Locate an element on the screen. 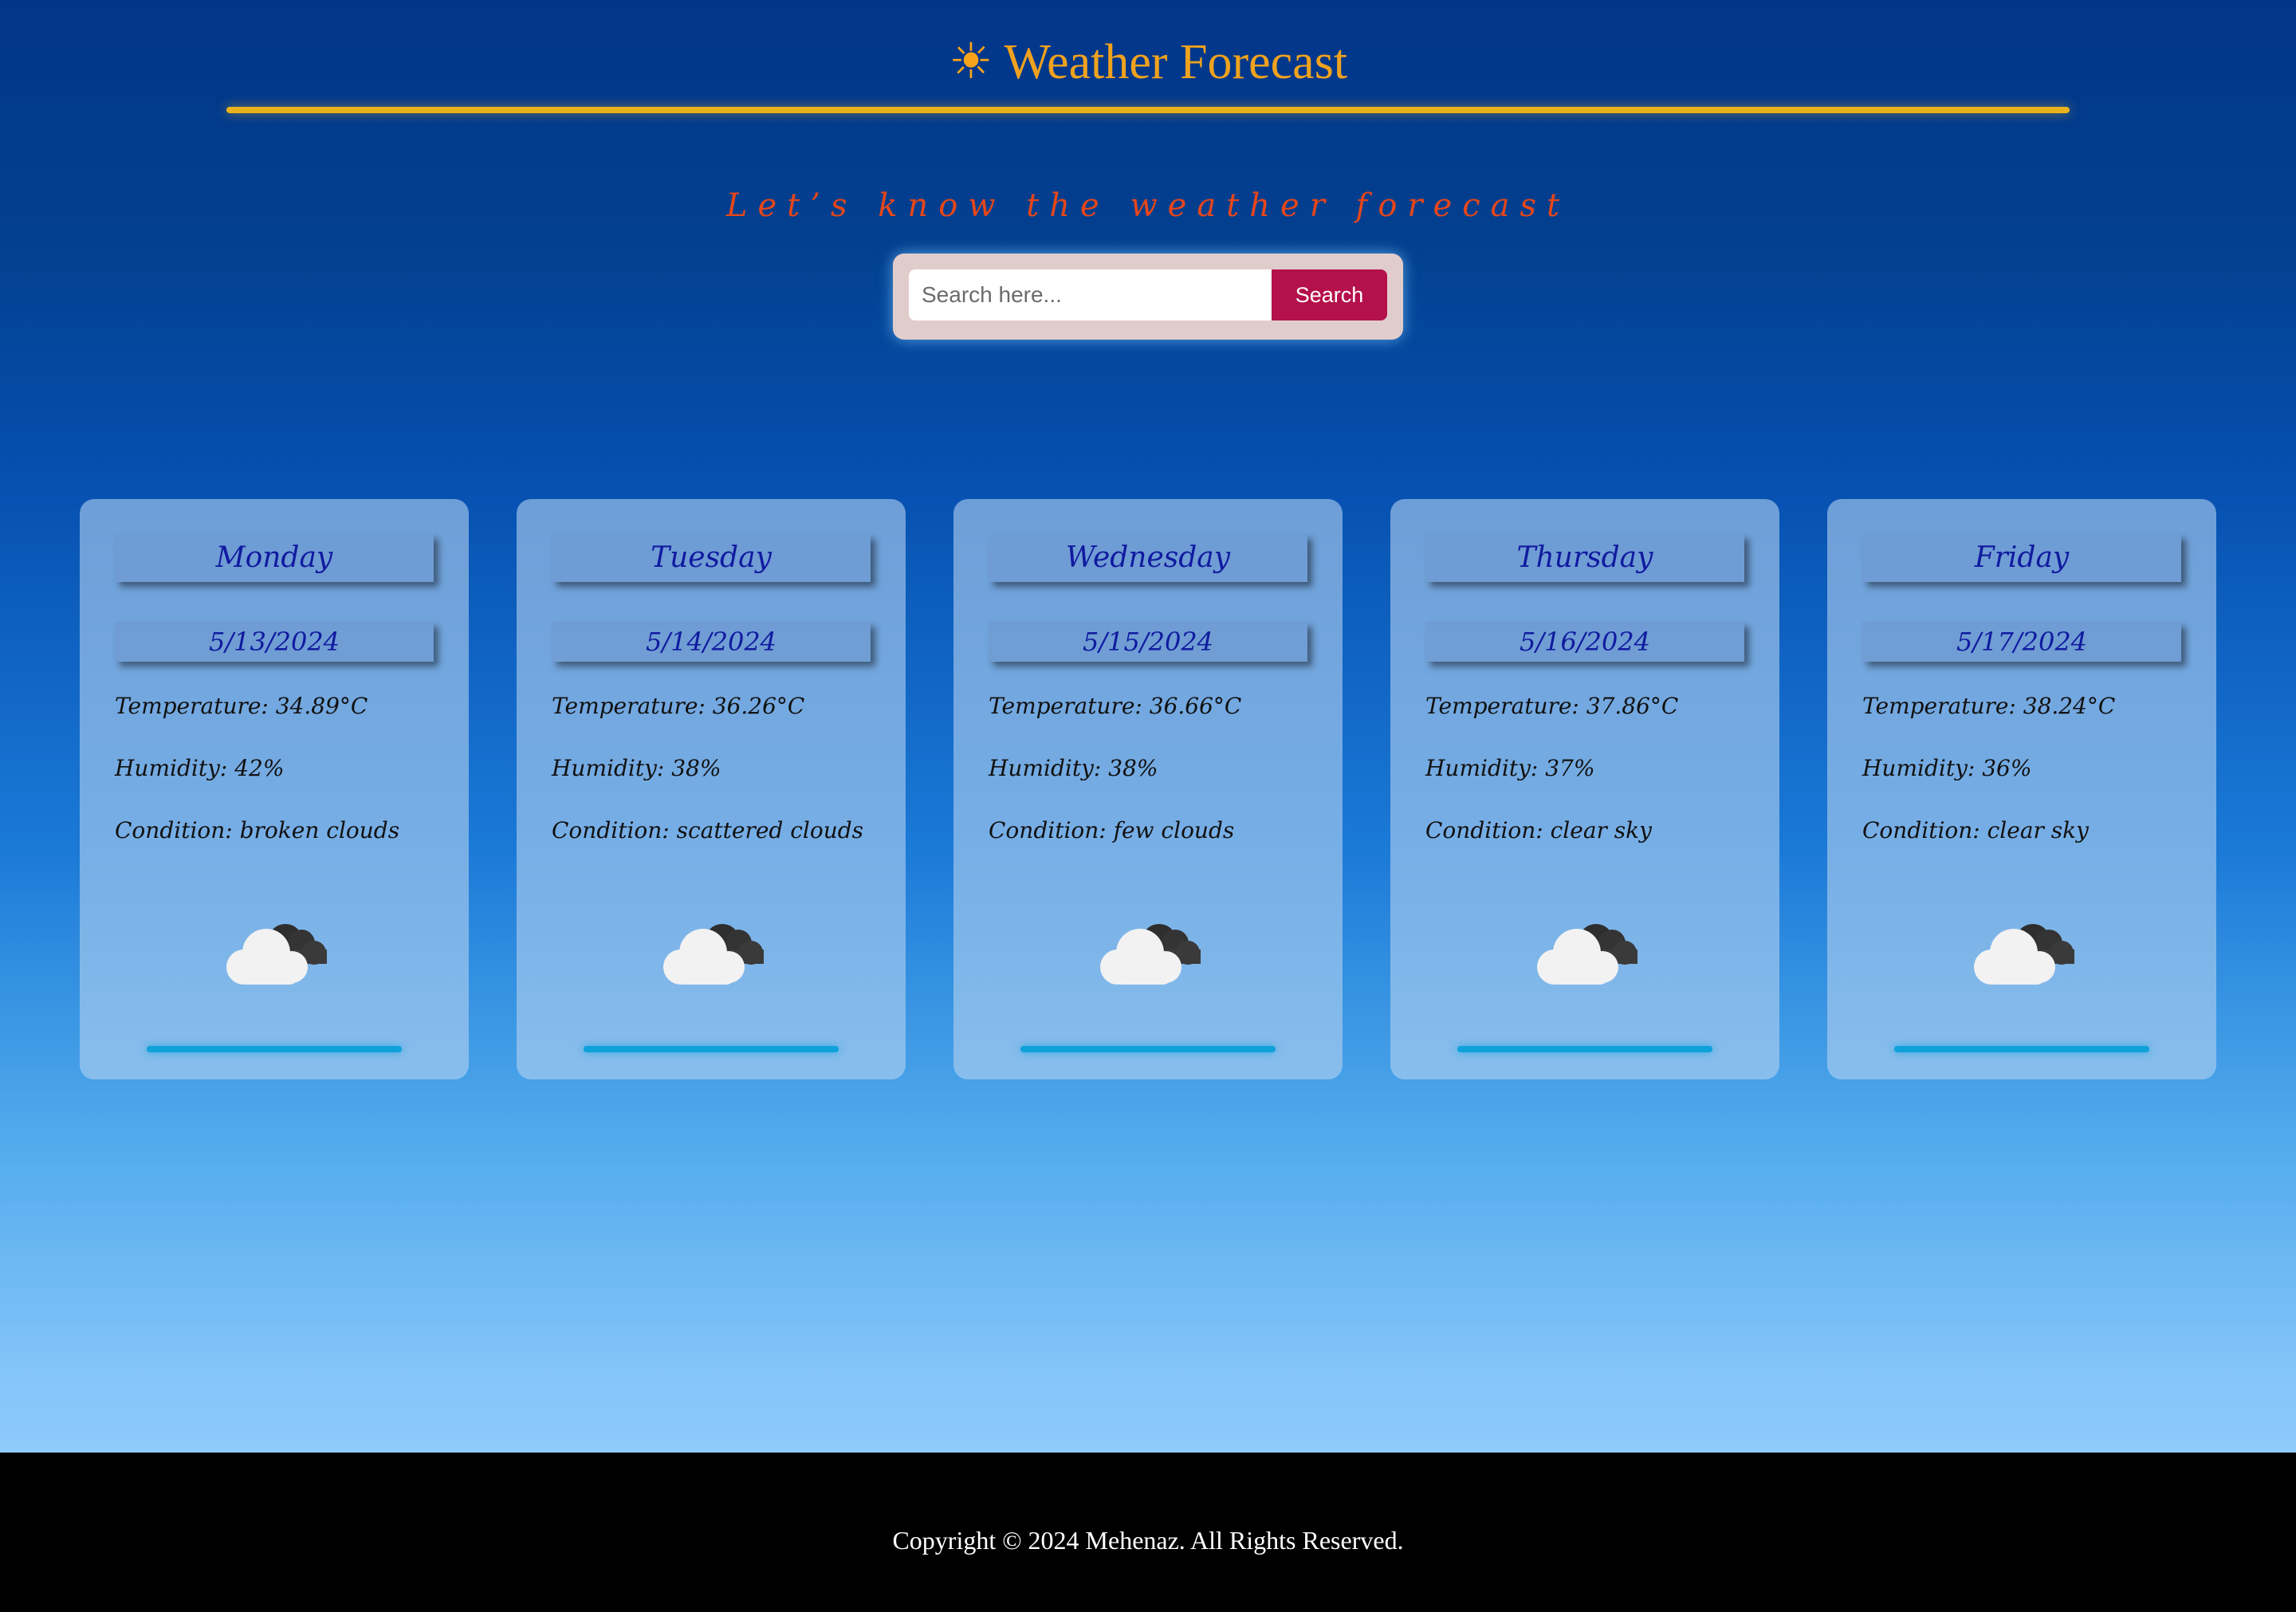 Image resolution: width=2296 pixels, height=1612 pixels. card-date: 5/15/2024 is located at coordinates (1148, 642).